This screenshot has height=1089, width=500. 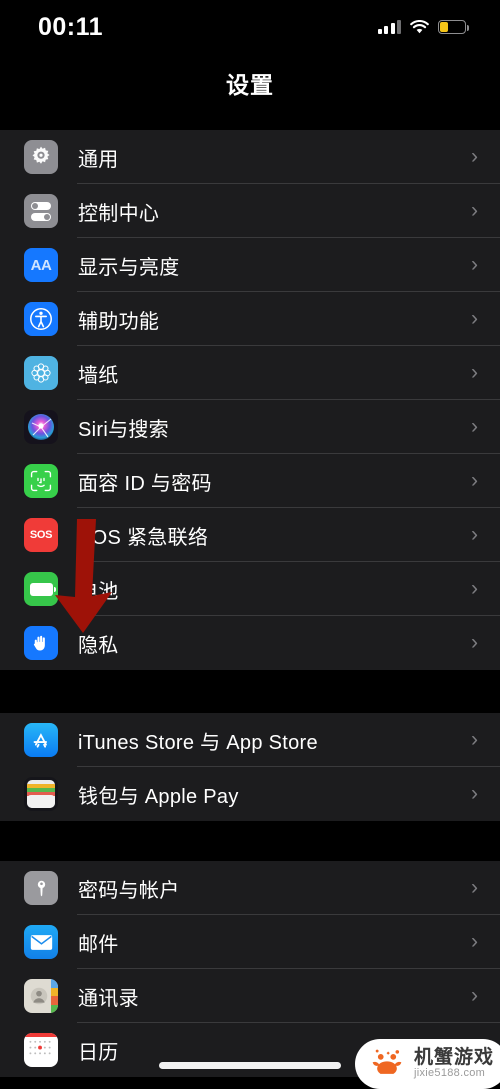 What do you see at coordinates (250, 535) in the screenshot?
I see `settings-row-emergency-sos: SOS SOS 紧急联络 ›` at bounding box center [250, 535].